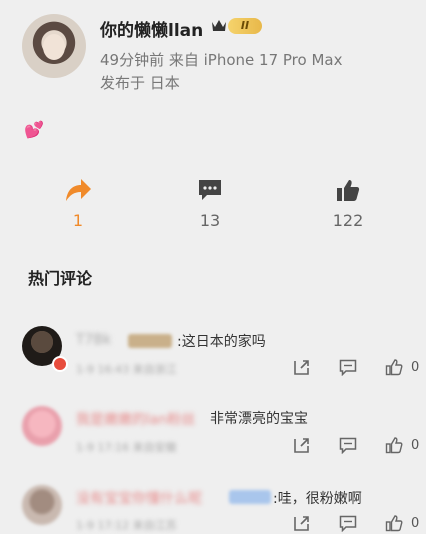  Describe the element at coordinates (317, 499) in the screenshot. I see `comment-text: :哇，很粉嫩啊` at that location.